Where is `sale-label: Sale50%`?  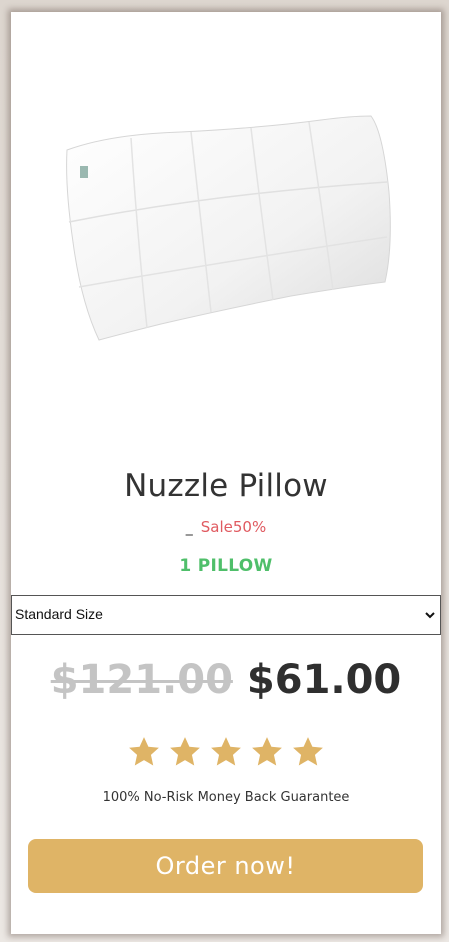 sale-label: Sale50% is located at coordinates (233, 527).